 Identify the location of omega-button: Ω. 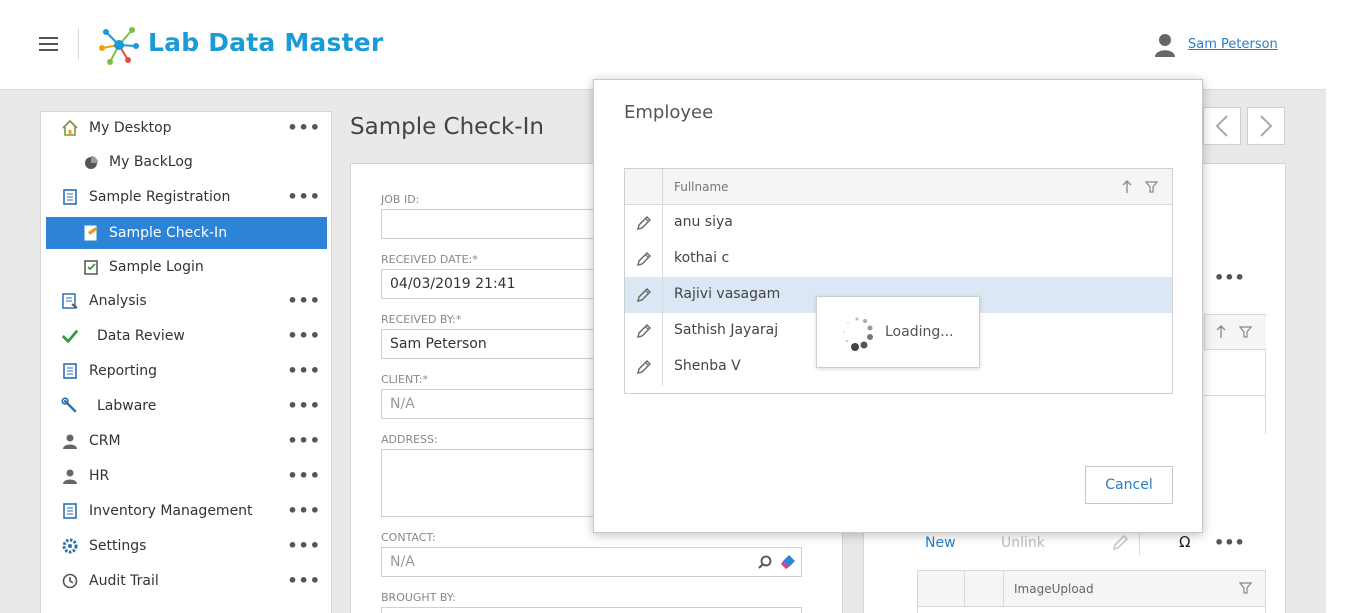
(1184, 542).